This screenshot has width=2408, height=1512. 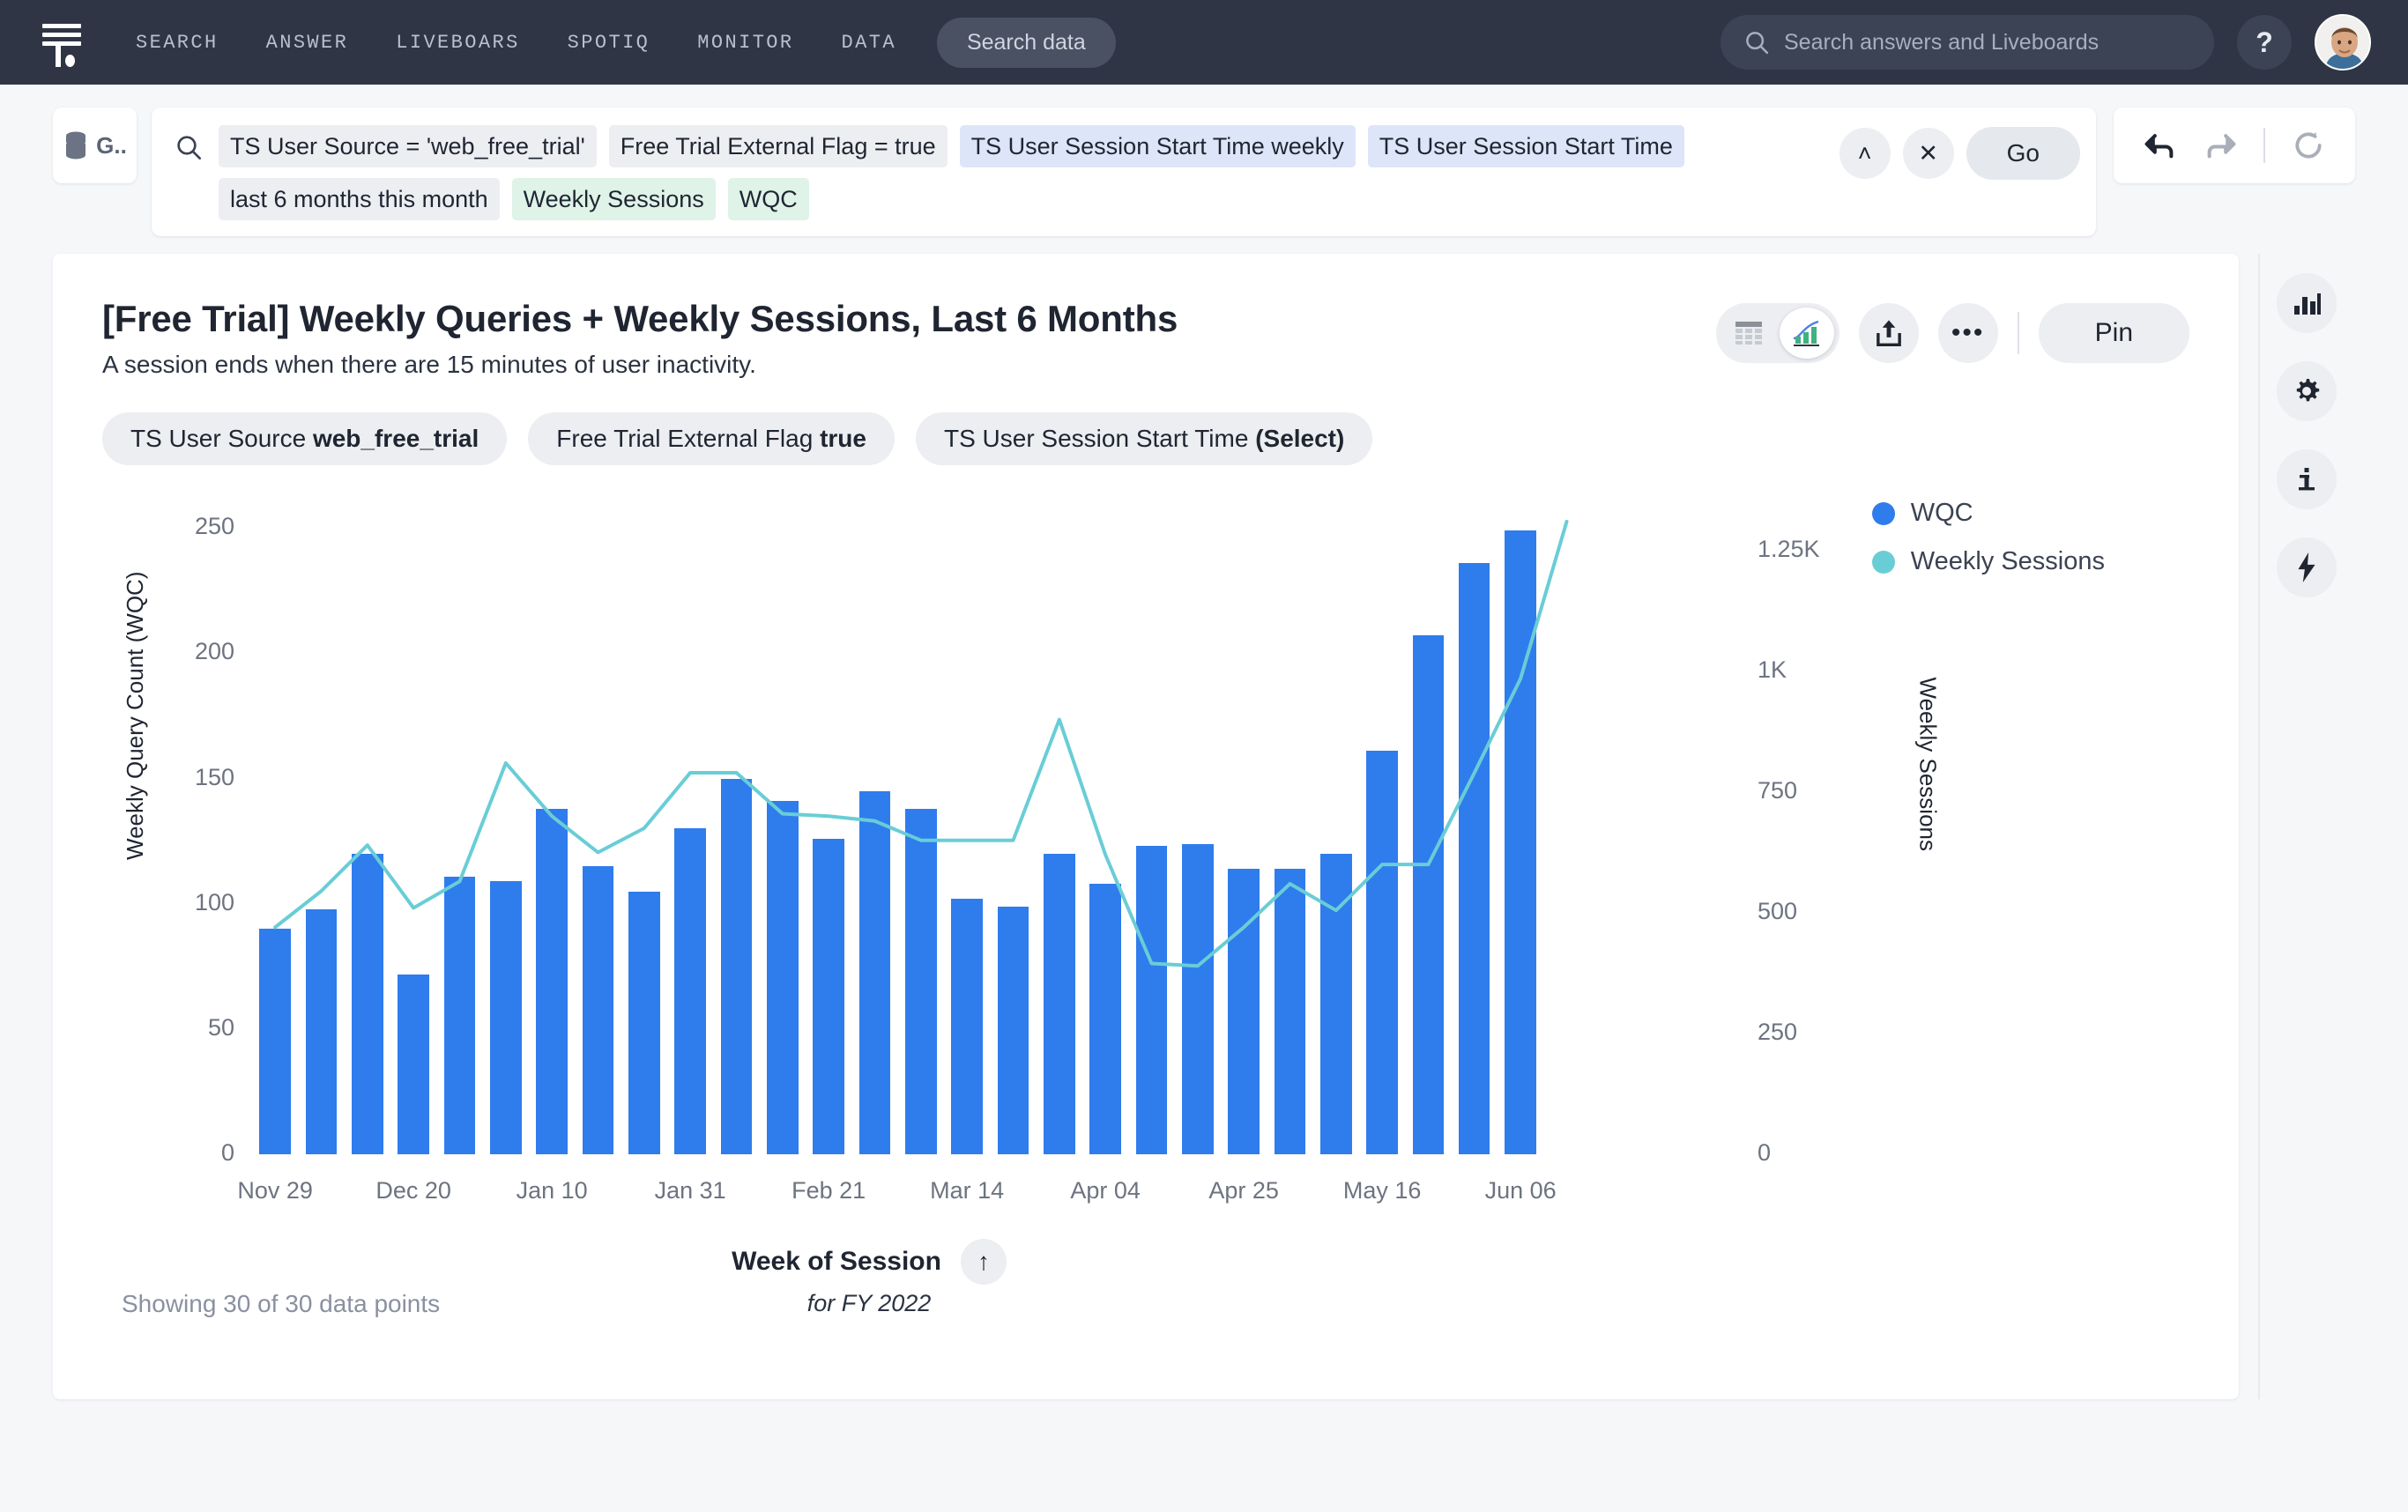 I want to click on y-axis-tick-label: 250, so click(x=214, y=525).